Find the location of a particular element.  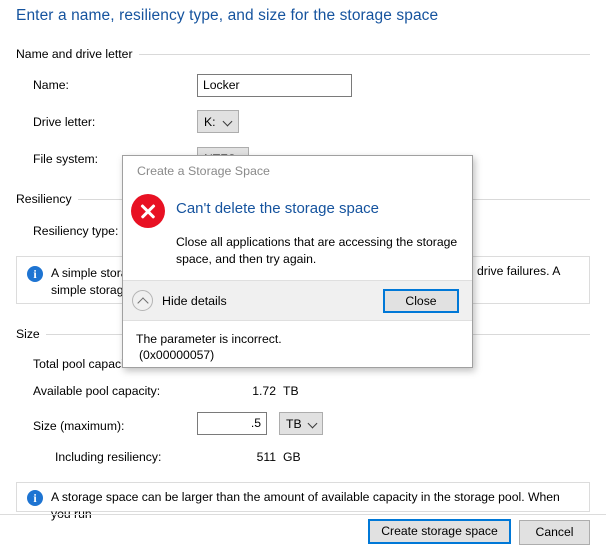

name-input: Locker is located at coordinates (274, 85).